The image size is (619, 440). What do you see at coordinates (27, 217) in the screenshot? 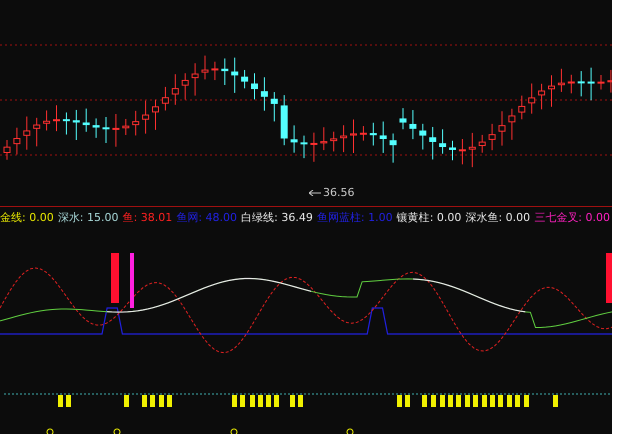
I see `indicator-value: 金线: 0.00` at bounding box center [27, 217].